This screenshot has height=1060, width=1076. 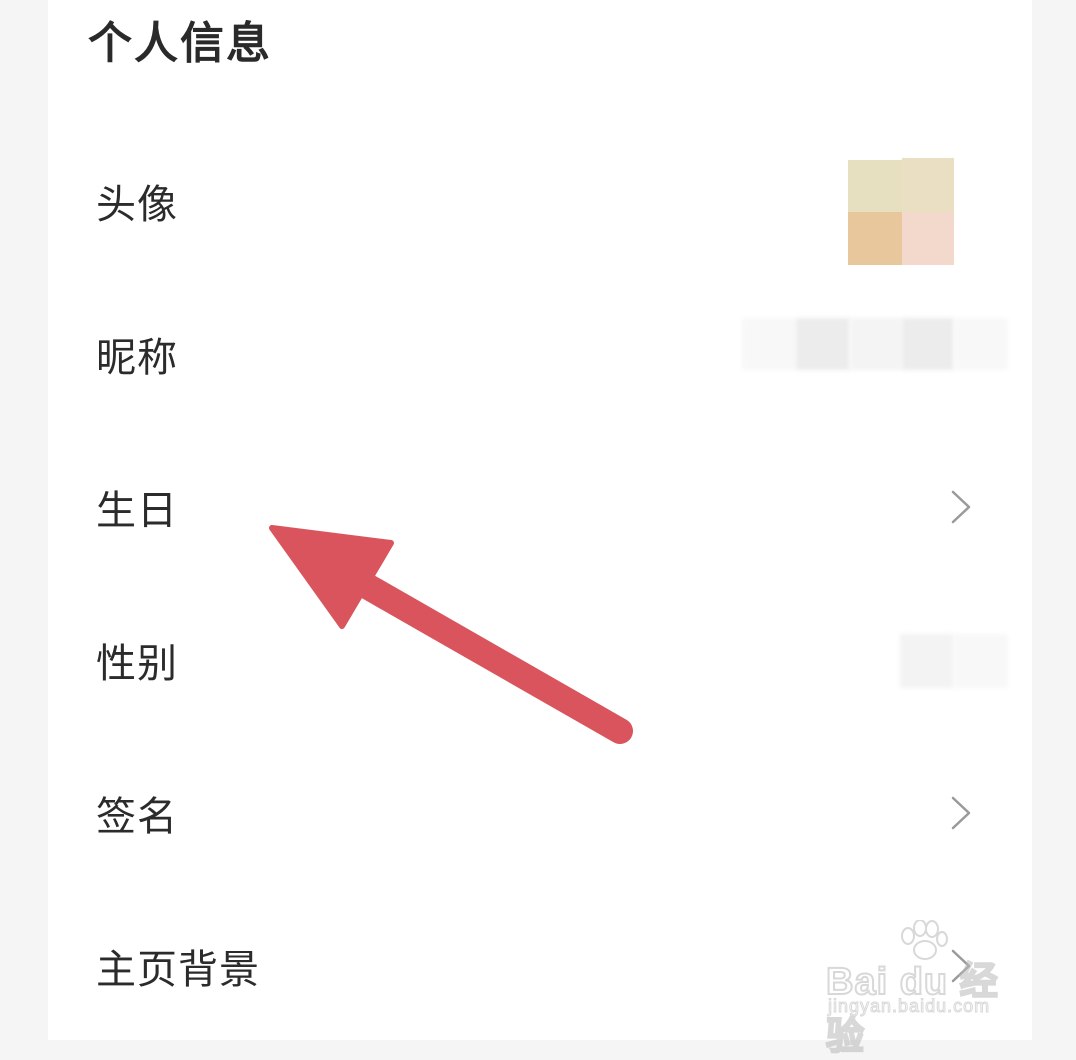 What do you see at coordinates (178, 969) in the screenshot?
I see `row-label-homepage-background: 主页背景` at bounding box center [178, 969].